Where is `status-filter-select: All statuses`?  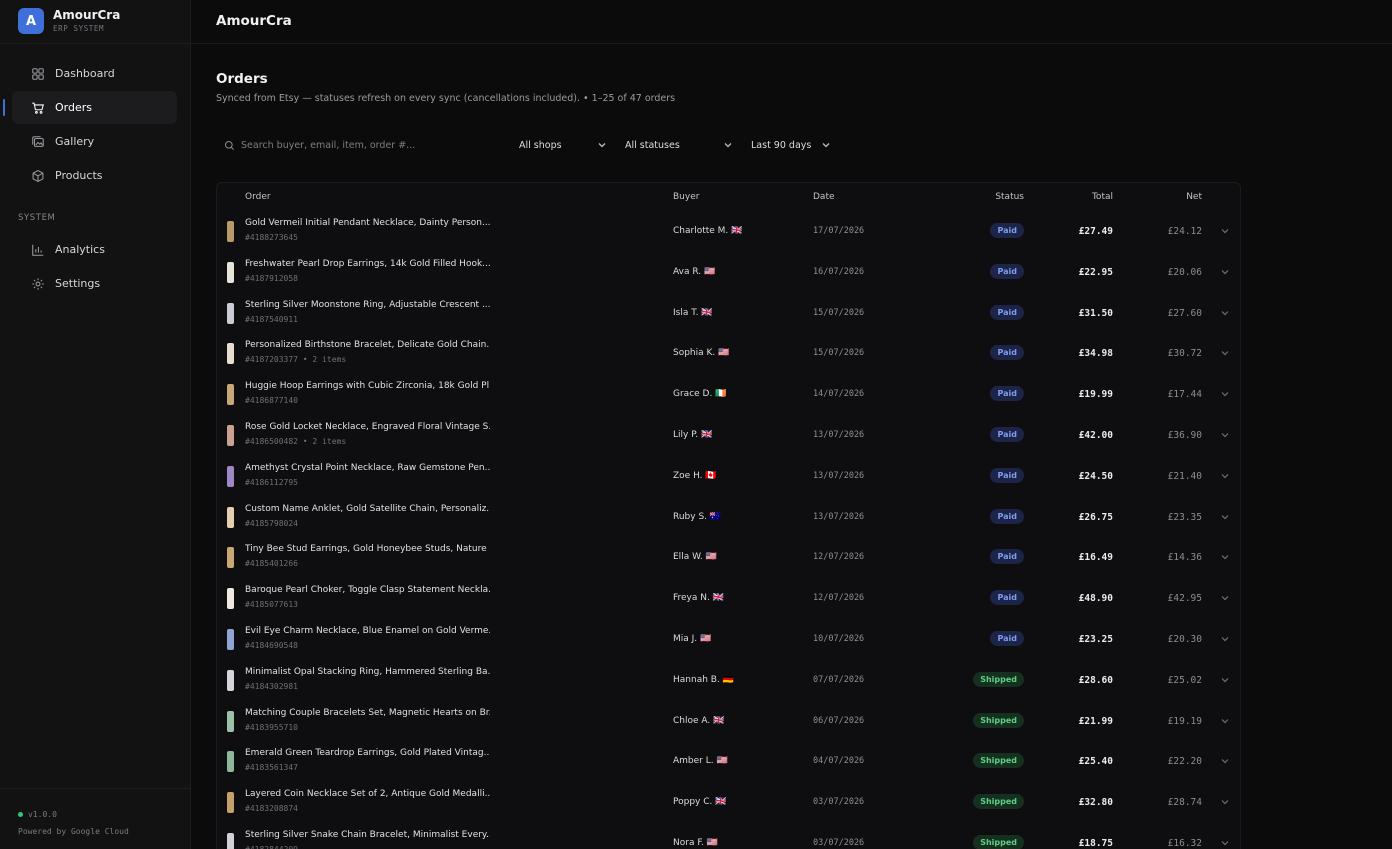 status-filter-select: All statuses is located at coordinates (679, 145).